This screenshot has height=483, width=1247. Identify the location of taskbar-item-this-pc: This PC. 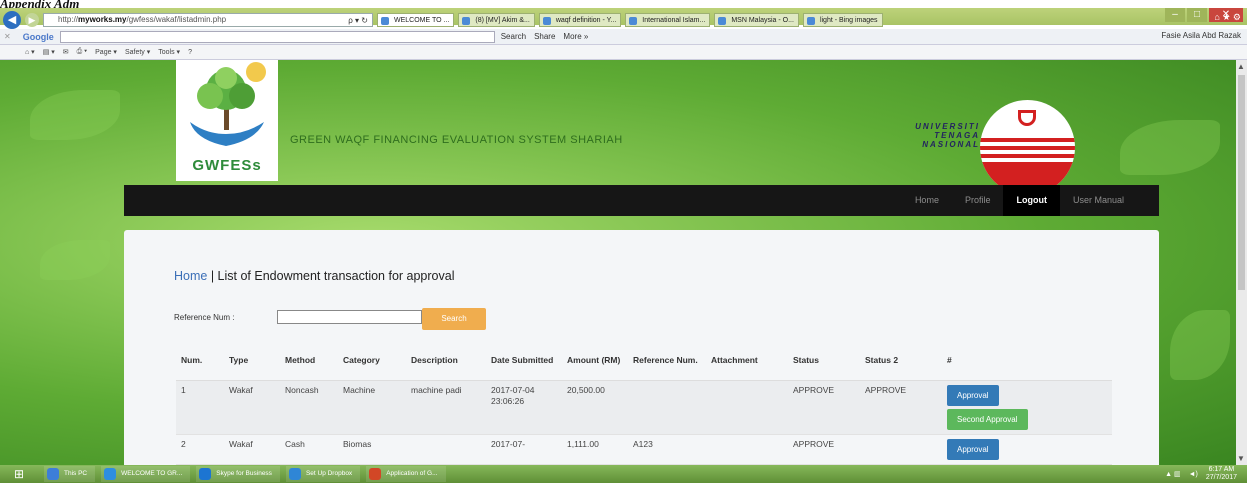
(70, 474).